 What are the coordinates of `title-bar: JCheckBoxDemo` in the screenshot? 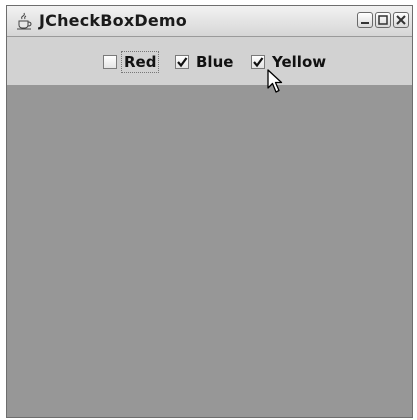 It's located at (209, 21).